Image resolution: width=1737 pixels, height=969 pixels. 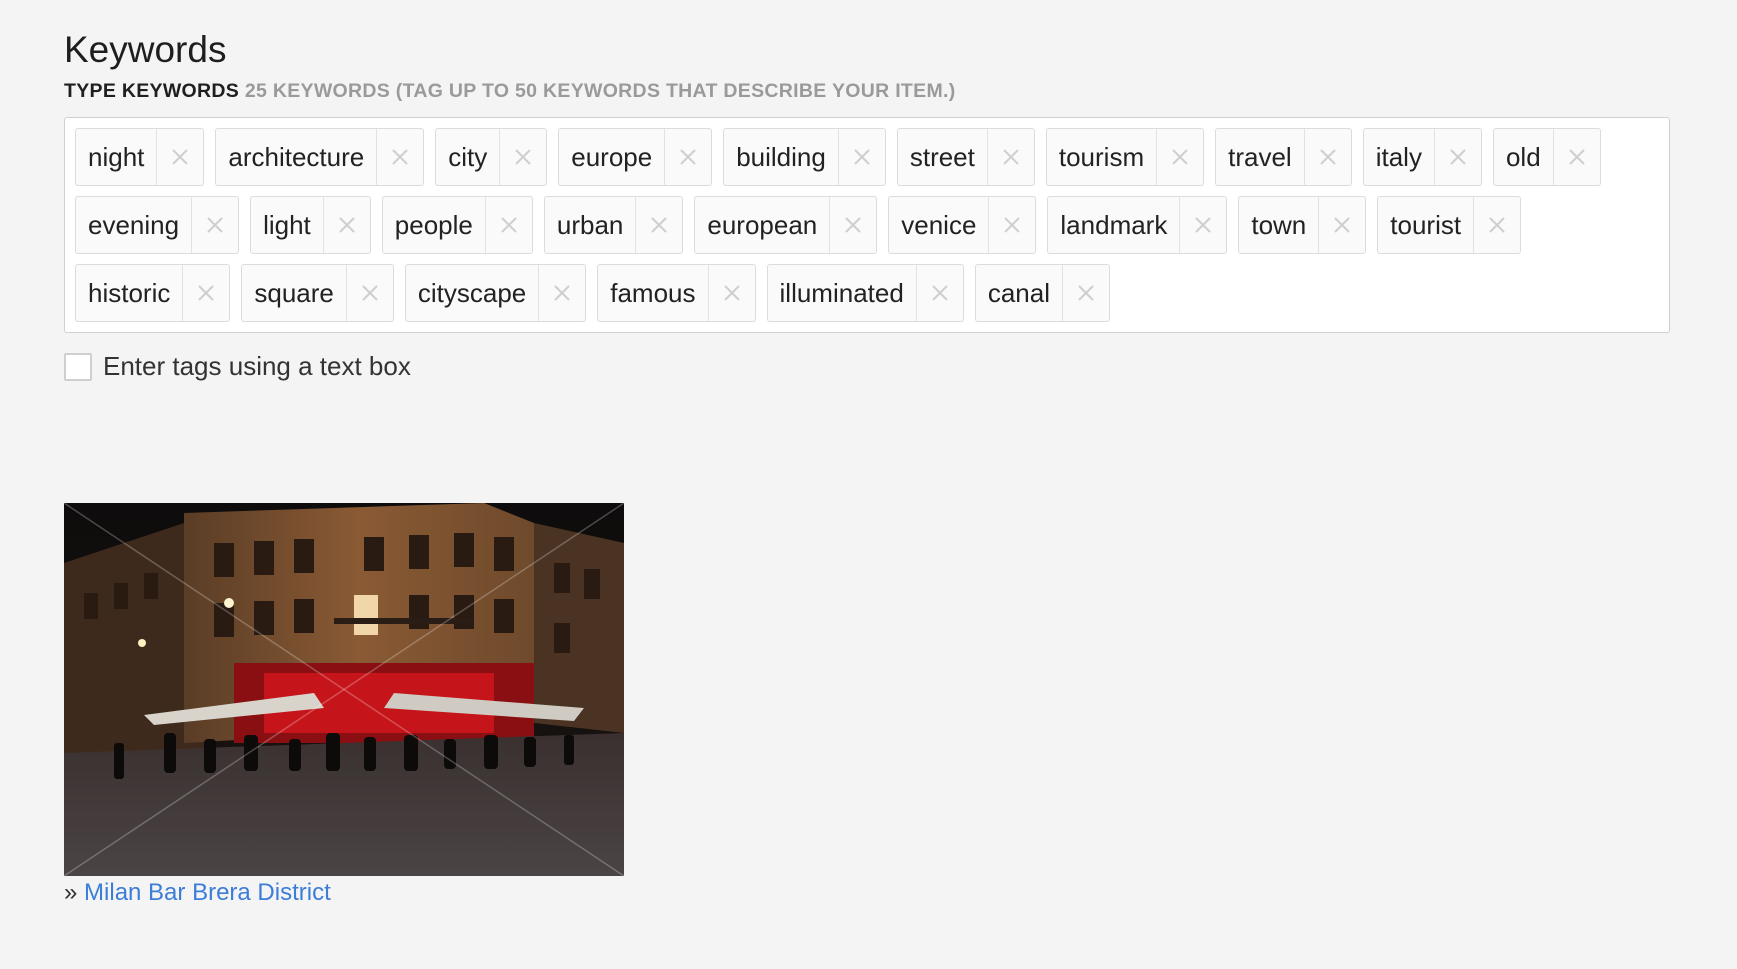 I want to click on keyword-tag: evening, so click(x=157, y=225).